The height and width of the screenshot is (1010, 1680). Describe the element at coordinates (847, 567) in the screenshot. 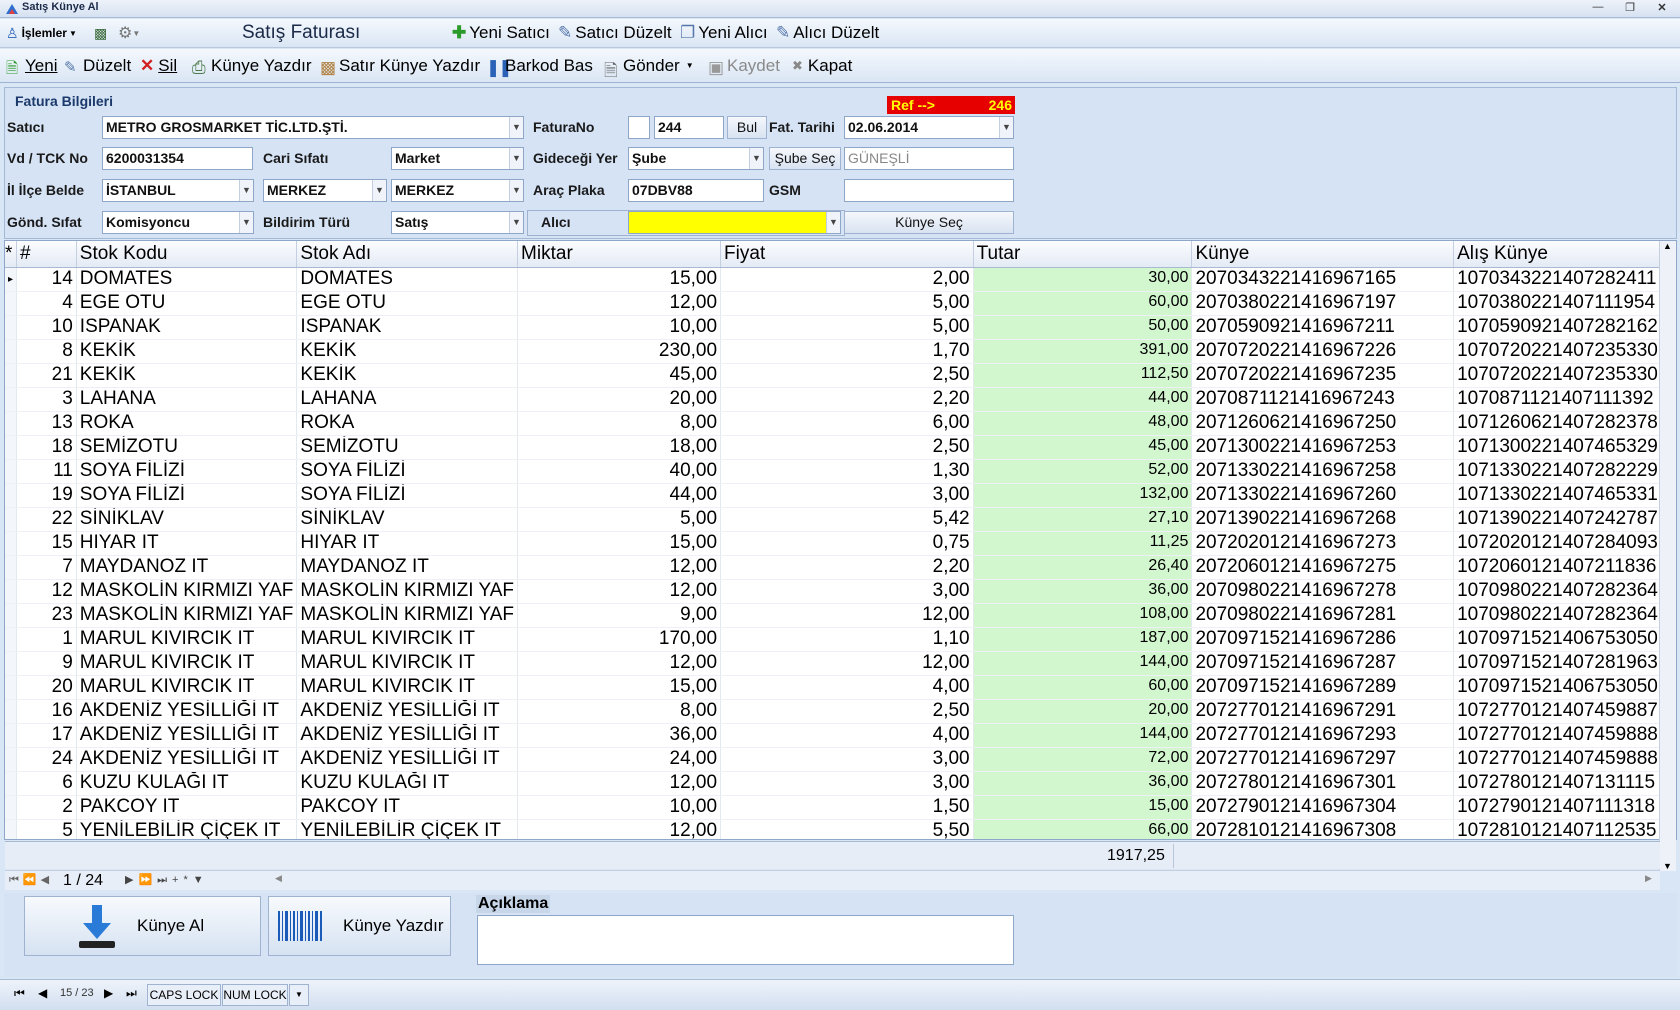

I see `fiyat-cell: 2,20` at that location.